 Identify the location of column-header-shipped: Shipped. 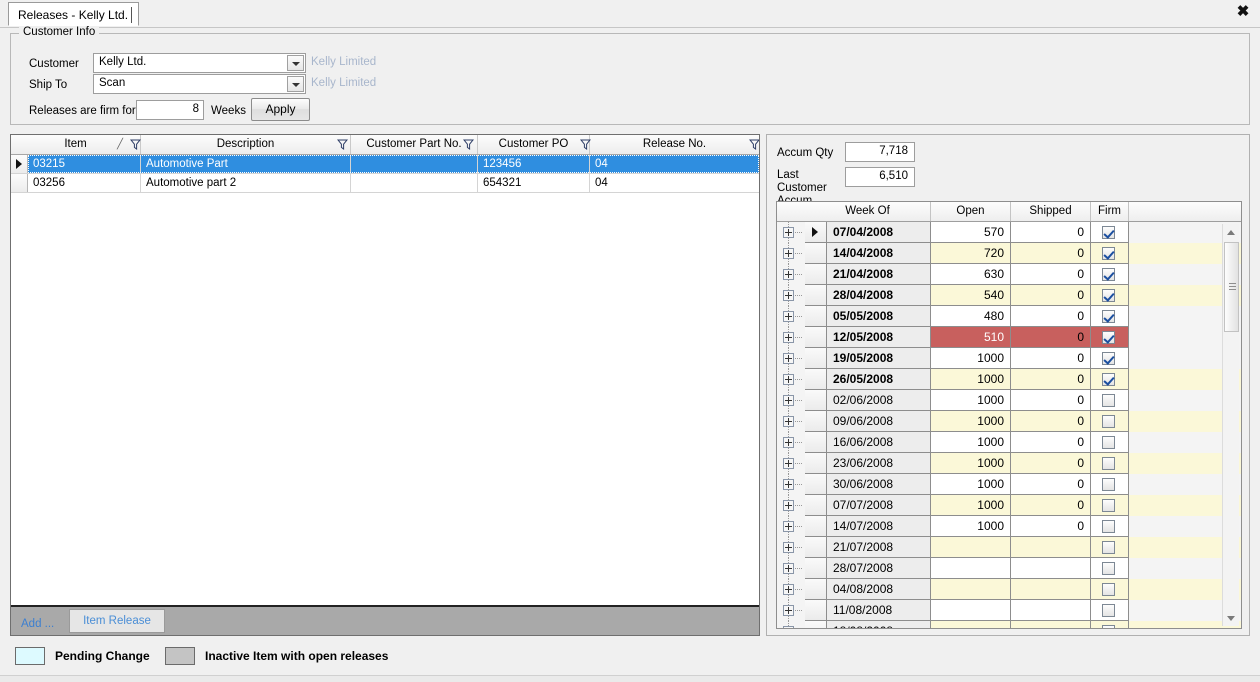
(1051, 211).